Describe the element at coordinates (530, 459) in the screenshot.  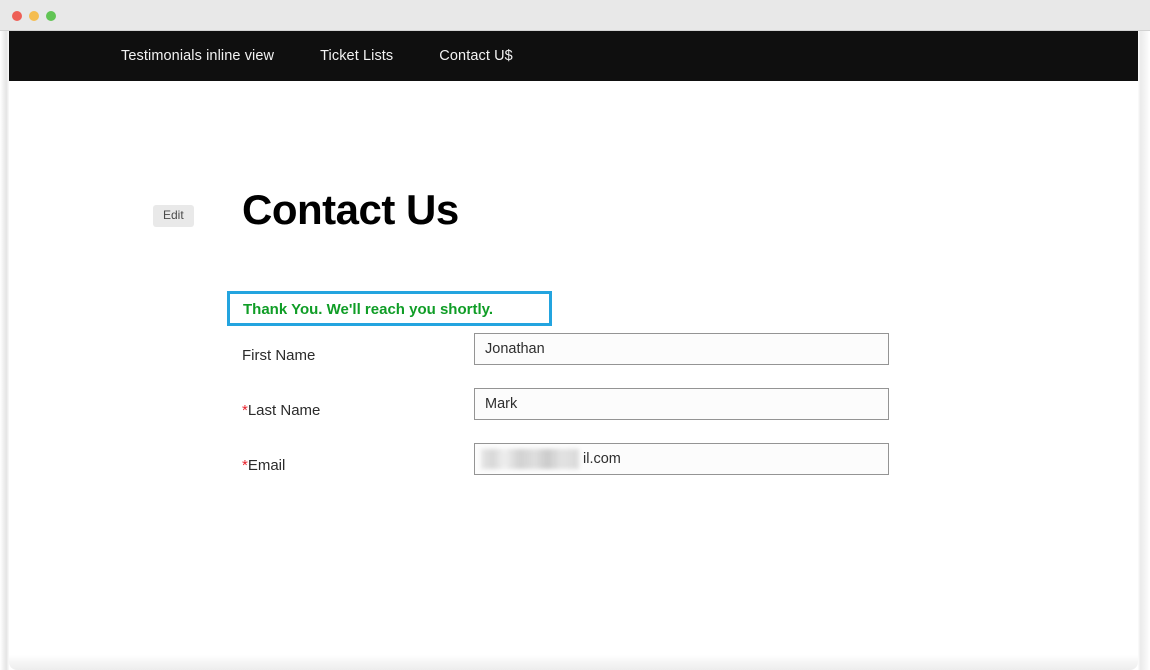
I see `email-redaction-blur` at that location.